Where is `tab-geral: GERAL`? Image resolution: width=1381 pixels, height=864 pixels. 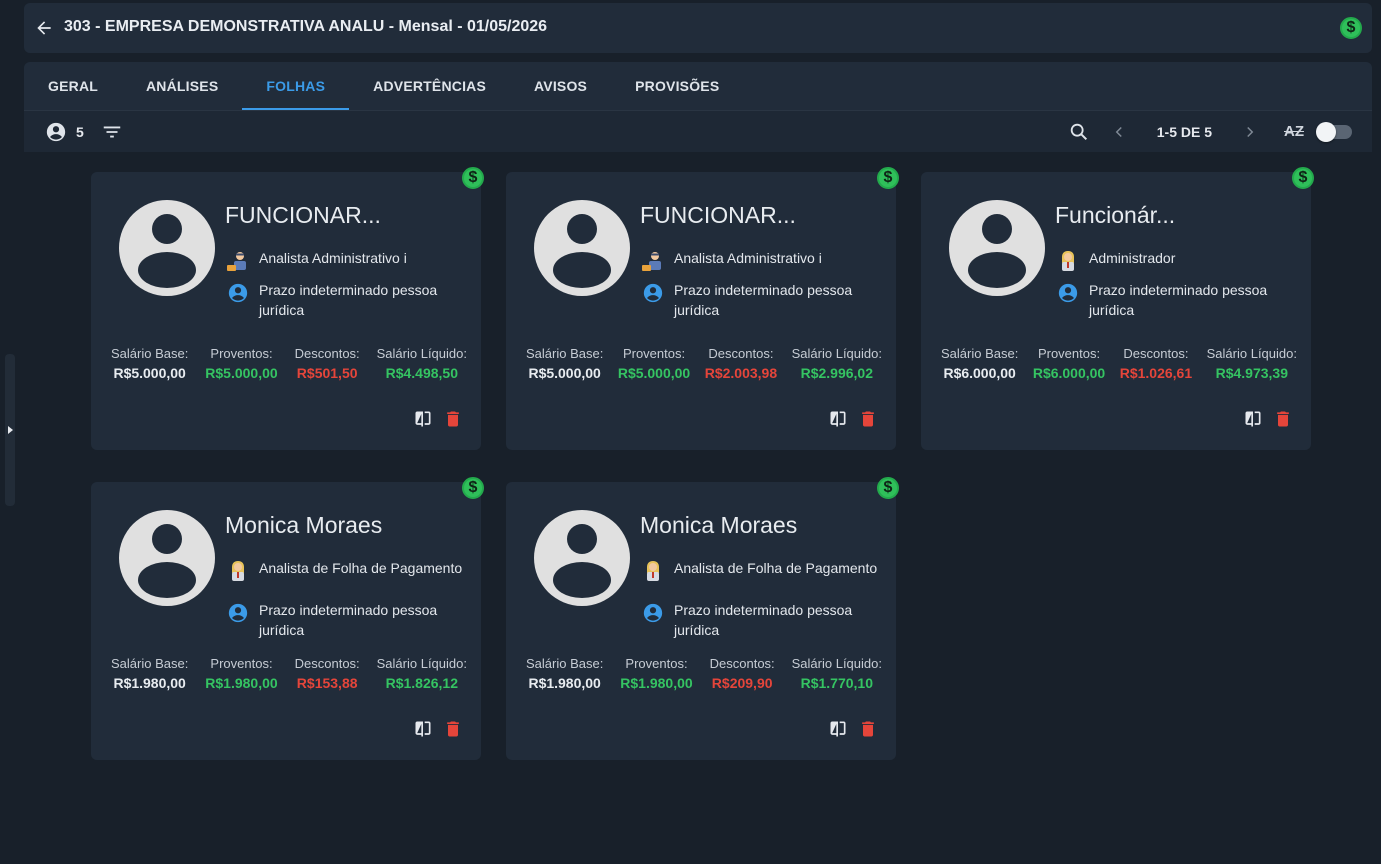 tab-geral: GERAL is located at coordinates (73, 86).